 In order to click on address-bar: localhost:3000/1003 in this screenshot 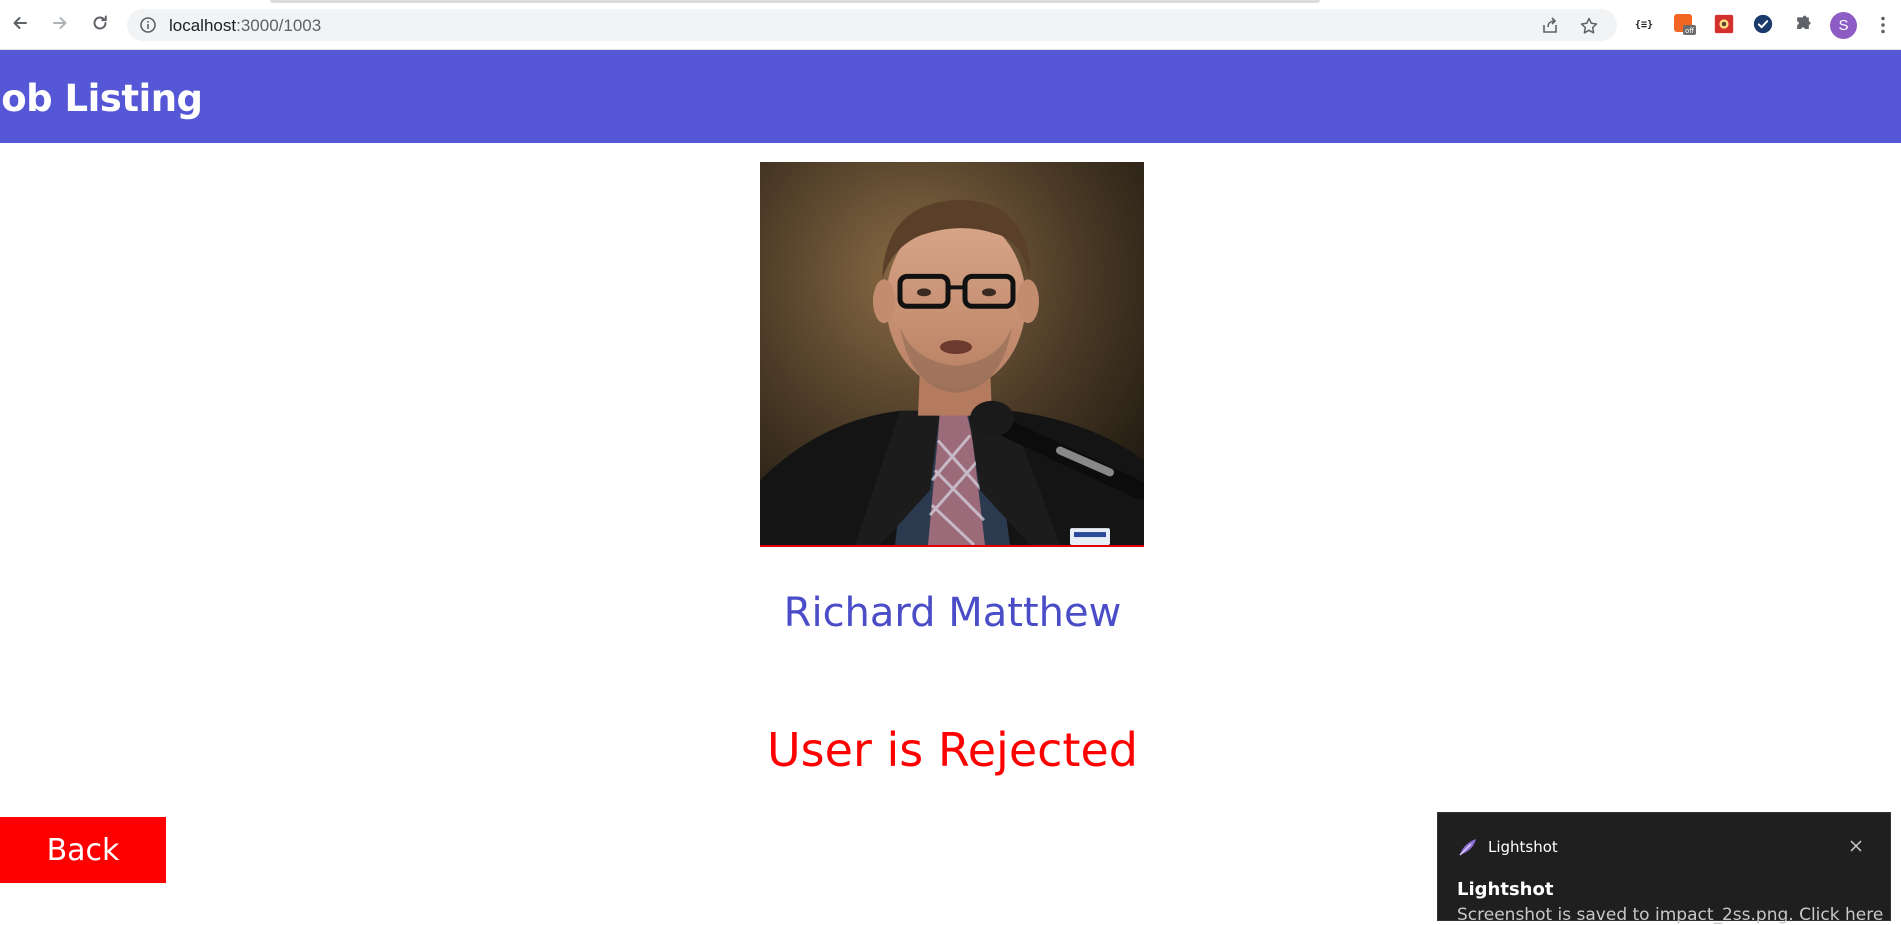, I will do `click(872, 25)`.